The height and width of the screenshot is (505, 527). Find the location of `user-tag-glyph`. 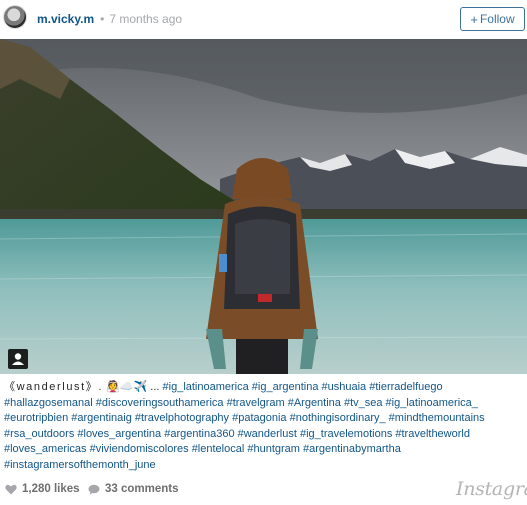

user-tag-glyph is located at coordinates (18, 359).